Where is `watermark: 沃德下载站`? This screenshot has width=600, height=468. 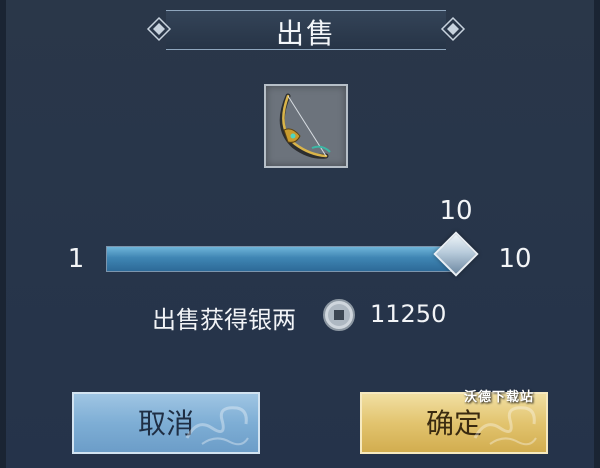
watermark: 沃德下载站 is located at coordinates (499, 397).